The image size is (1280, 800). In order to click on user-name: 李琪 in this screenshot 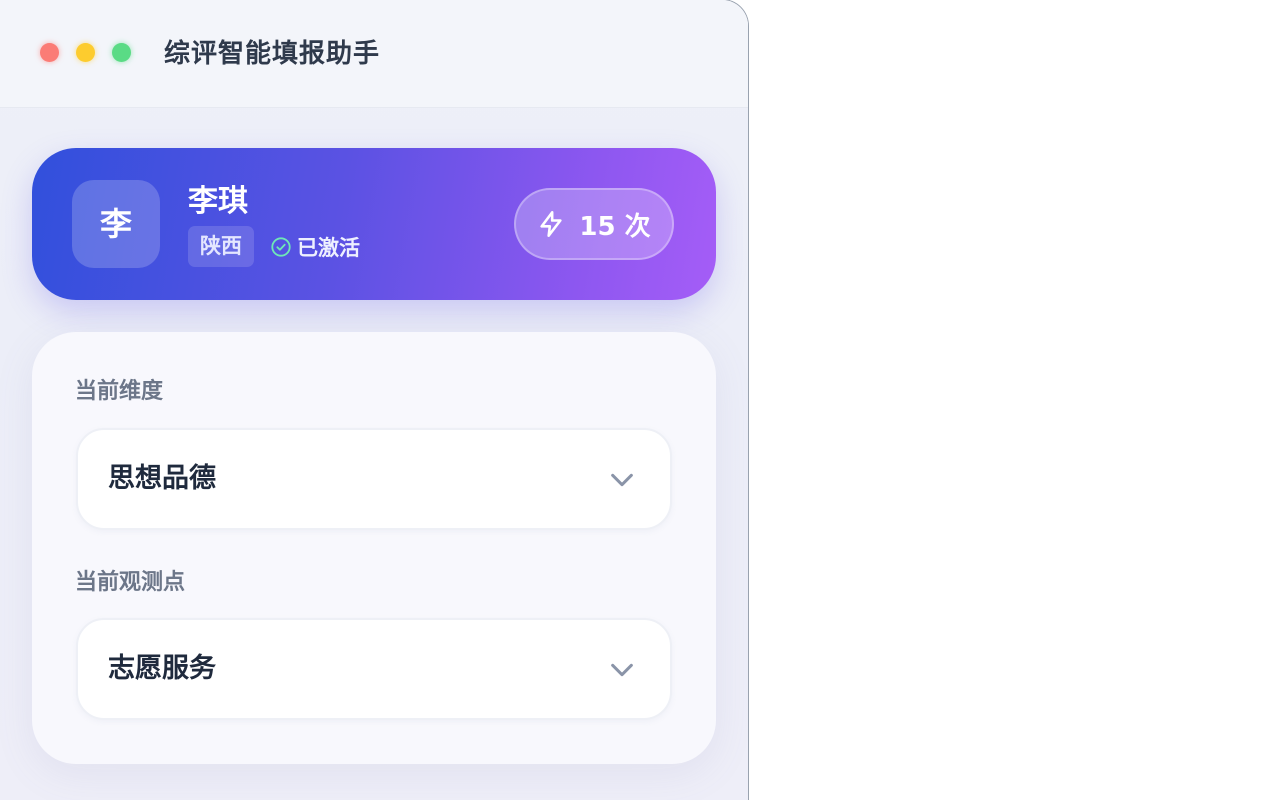, I will do `click(218, 201)`.